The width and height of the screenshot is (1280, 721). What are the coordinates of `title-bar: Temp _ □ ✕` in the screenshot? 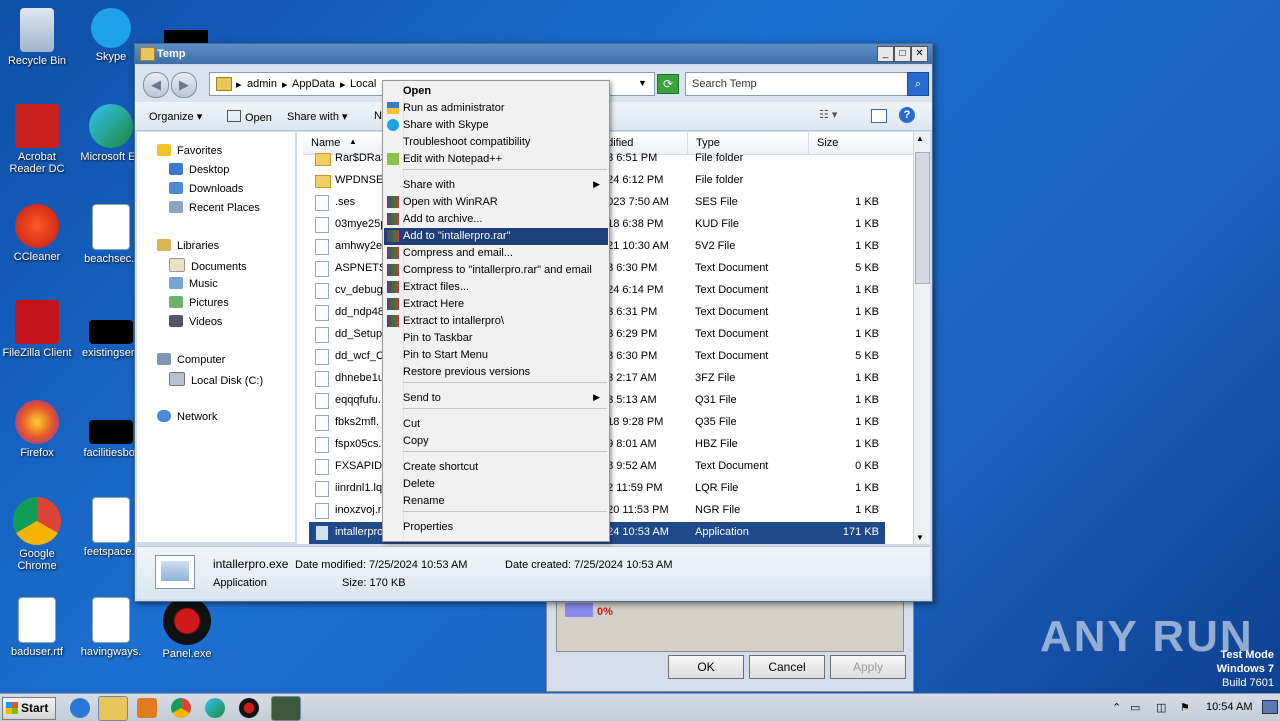 It's located at (533, 54).